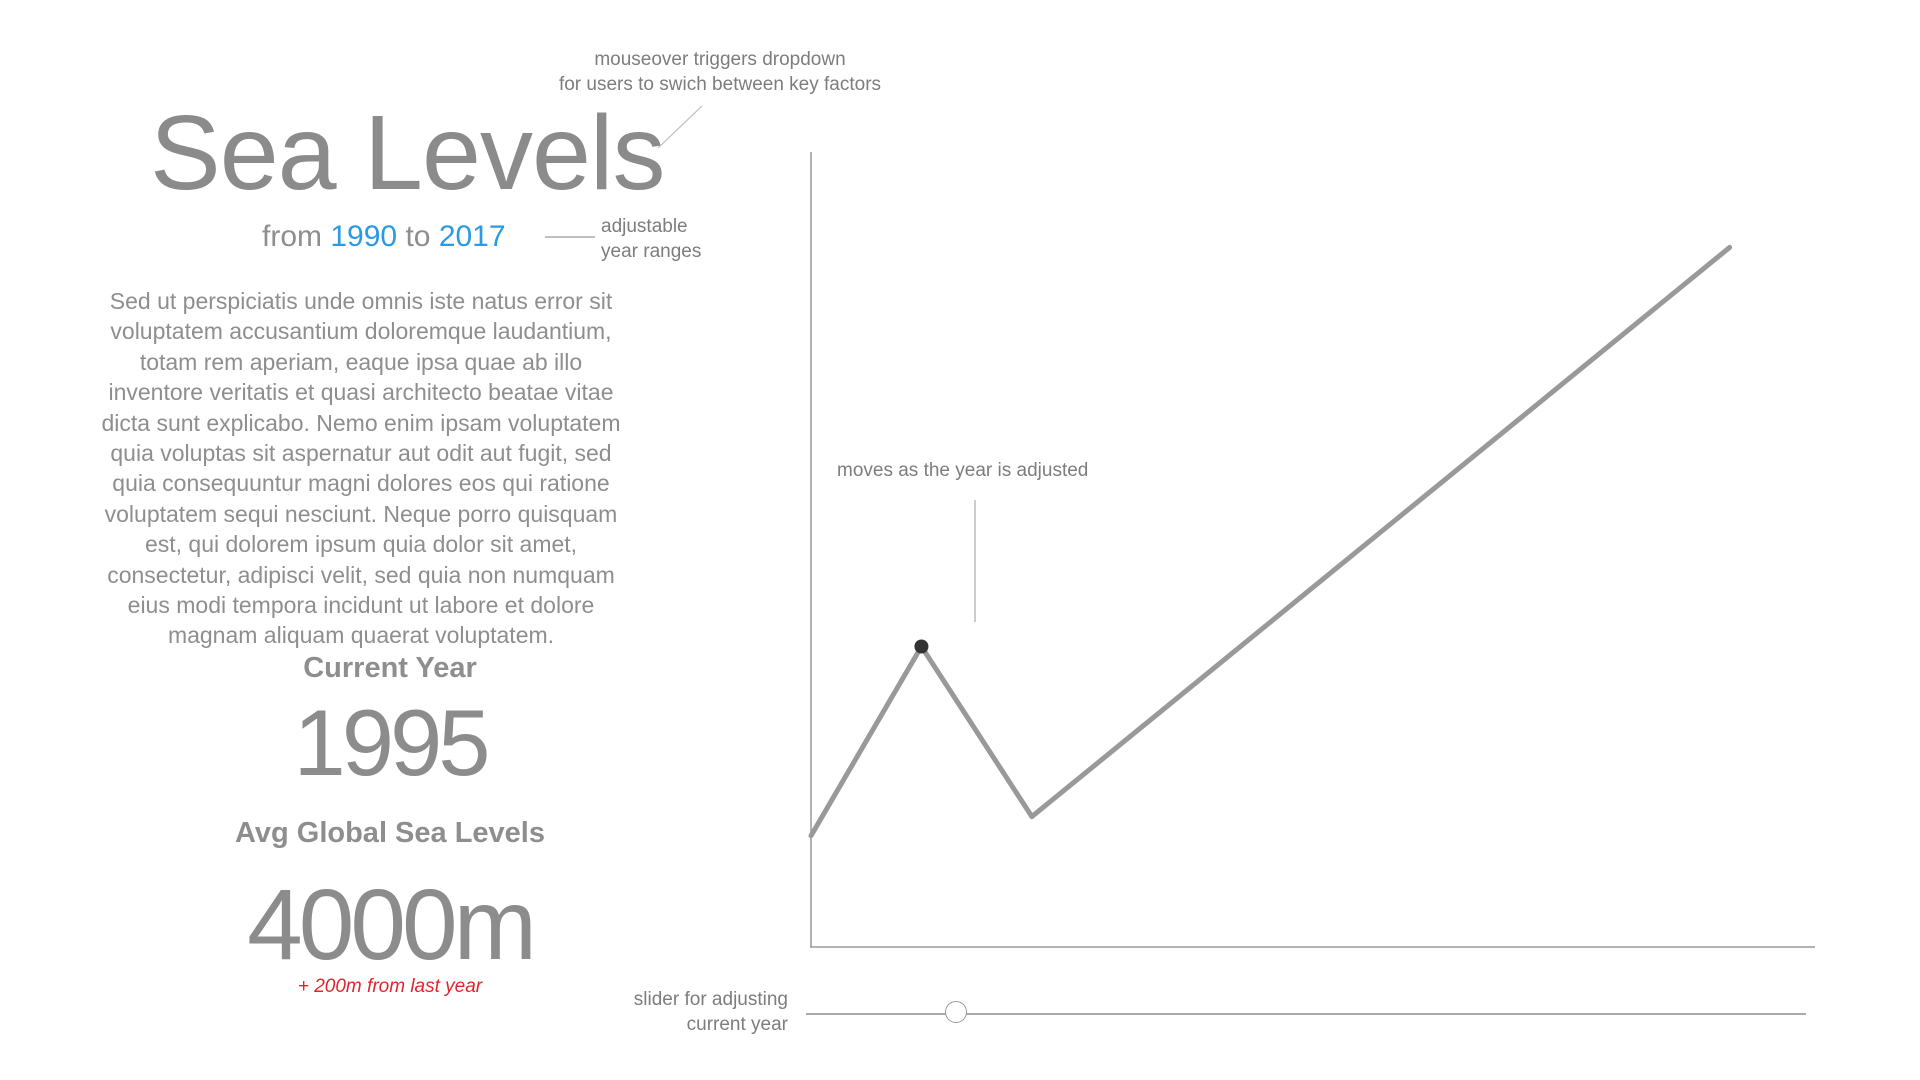 This screenshot has width=1920, height=1080. I want to click on current-year-marker, so click(921, 646).